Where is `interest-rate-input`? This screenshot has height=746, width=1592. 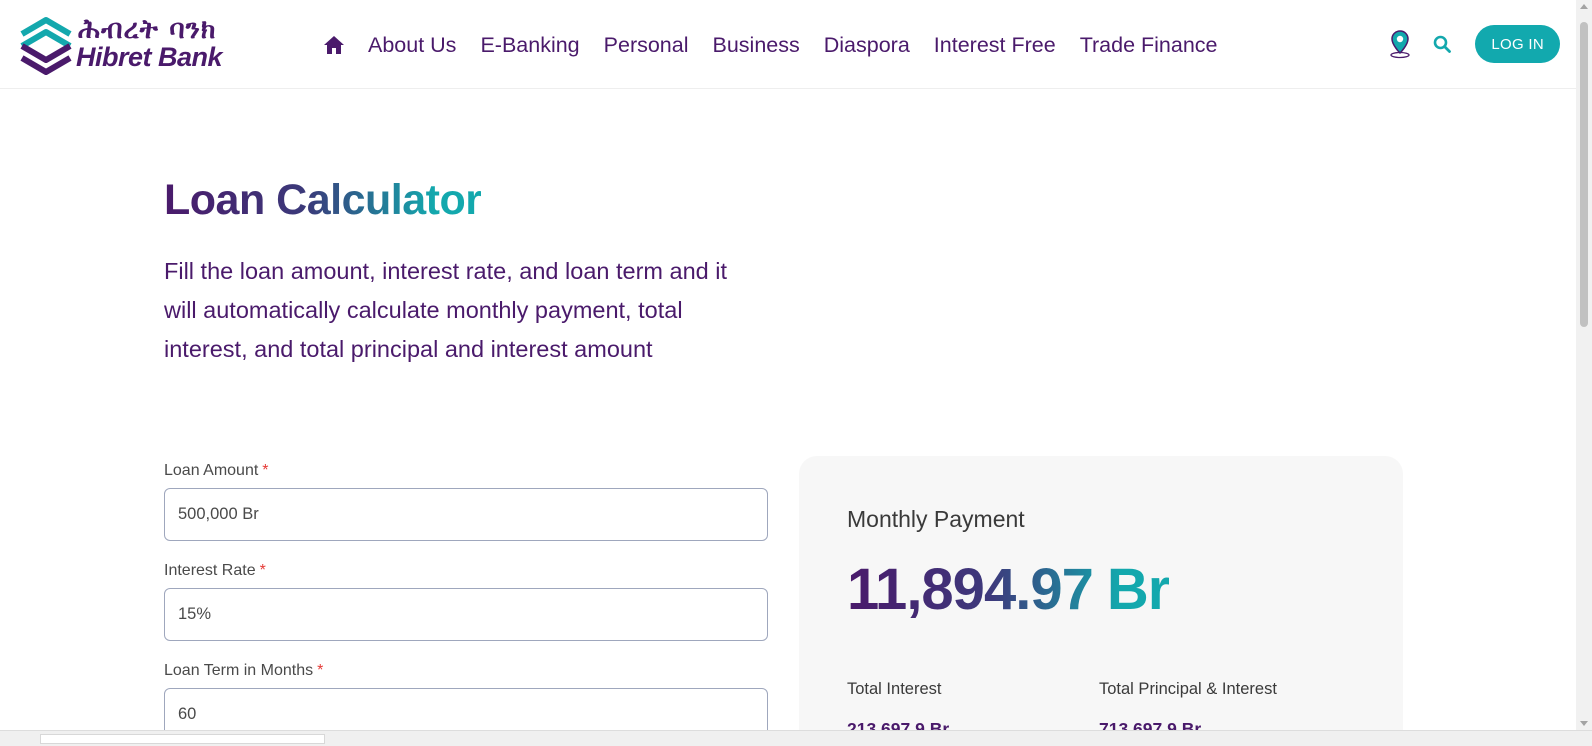
interest-rate-input is located at coordinates (466, 614).